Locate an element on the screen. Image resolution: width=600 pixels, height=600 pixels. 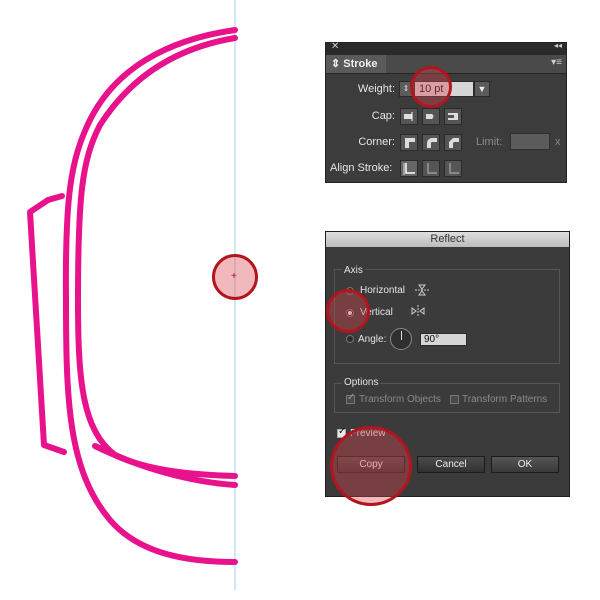
round-join-icon is located at coordinates (431, 142).